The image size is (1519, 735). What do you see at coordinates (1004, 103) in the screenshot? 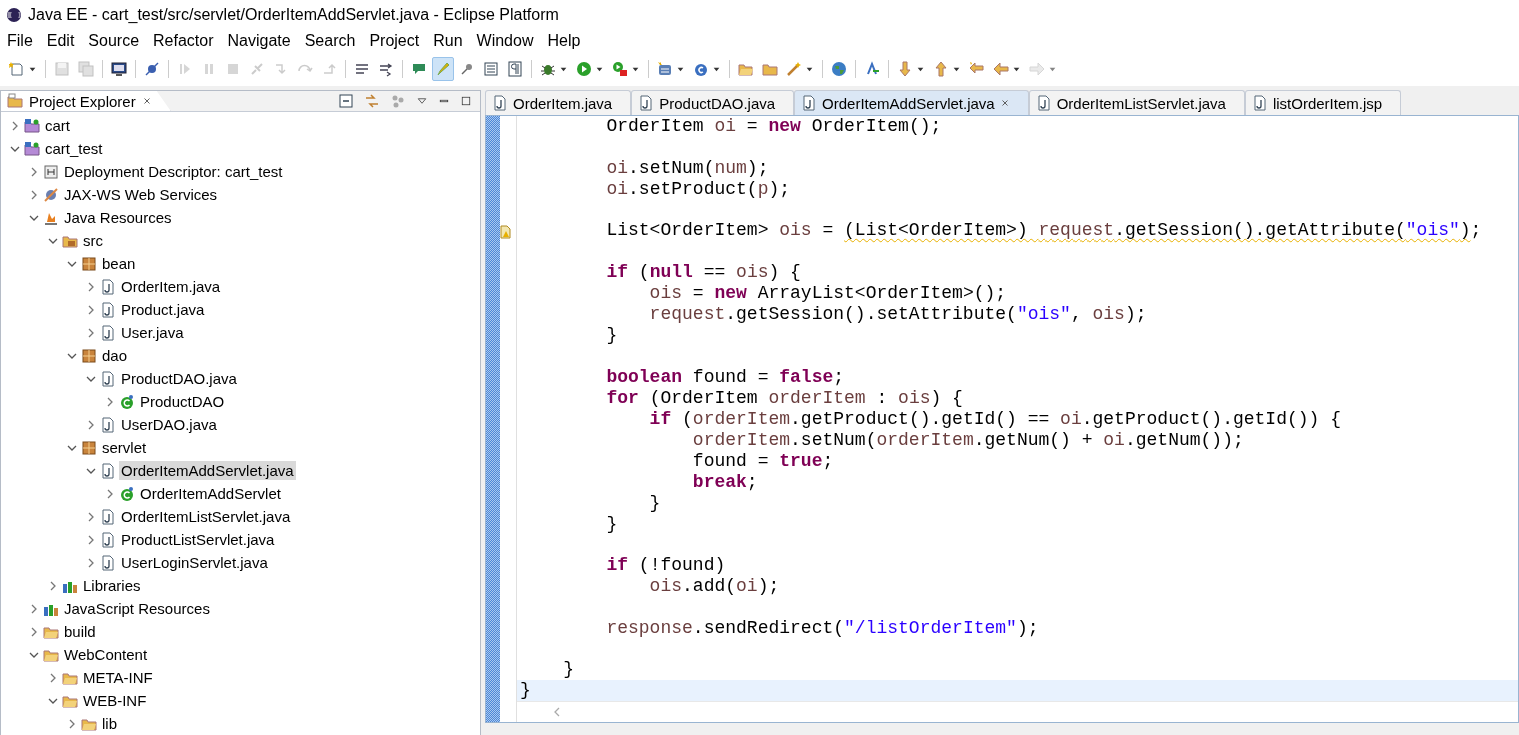
I see `close-icon` at bounding box center [1004, 103].